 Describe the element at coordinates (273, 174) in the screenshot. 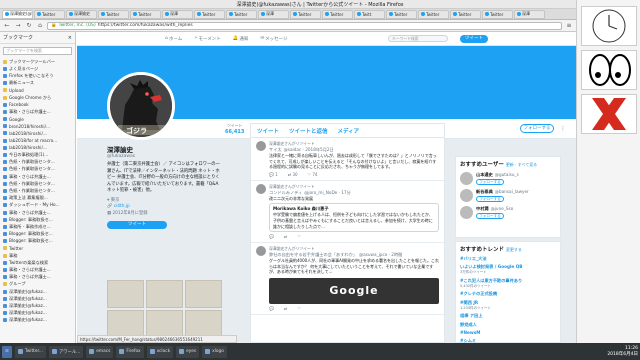

I see `reply-button: 💬 1` at that location.